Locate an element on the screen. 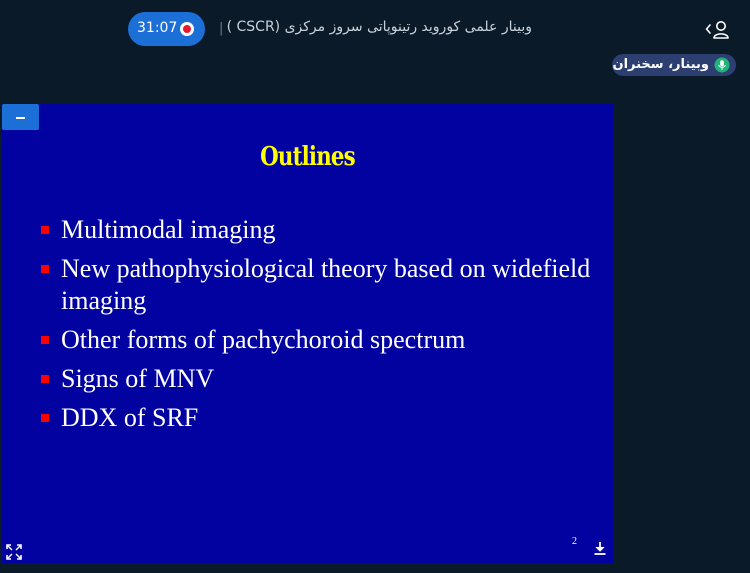  download-button is located at coordinates (600, 548).